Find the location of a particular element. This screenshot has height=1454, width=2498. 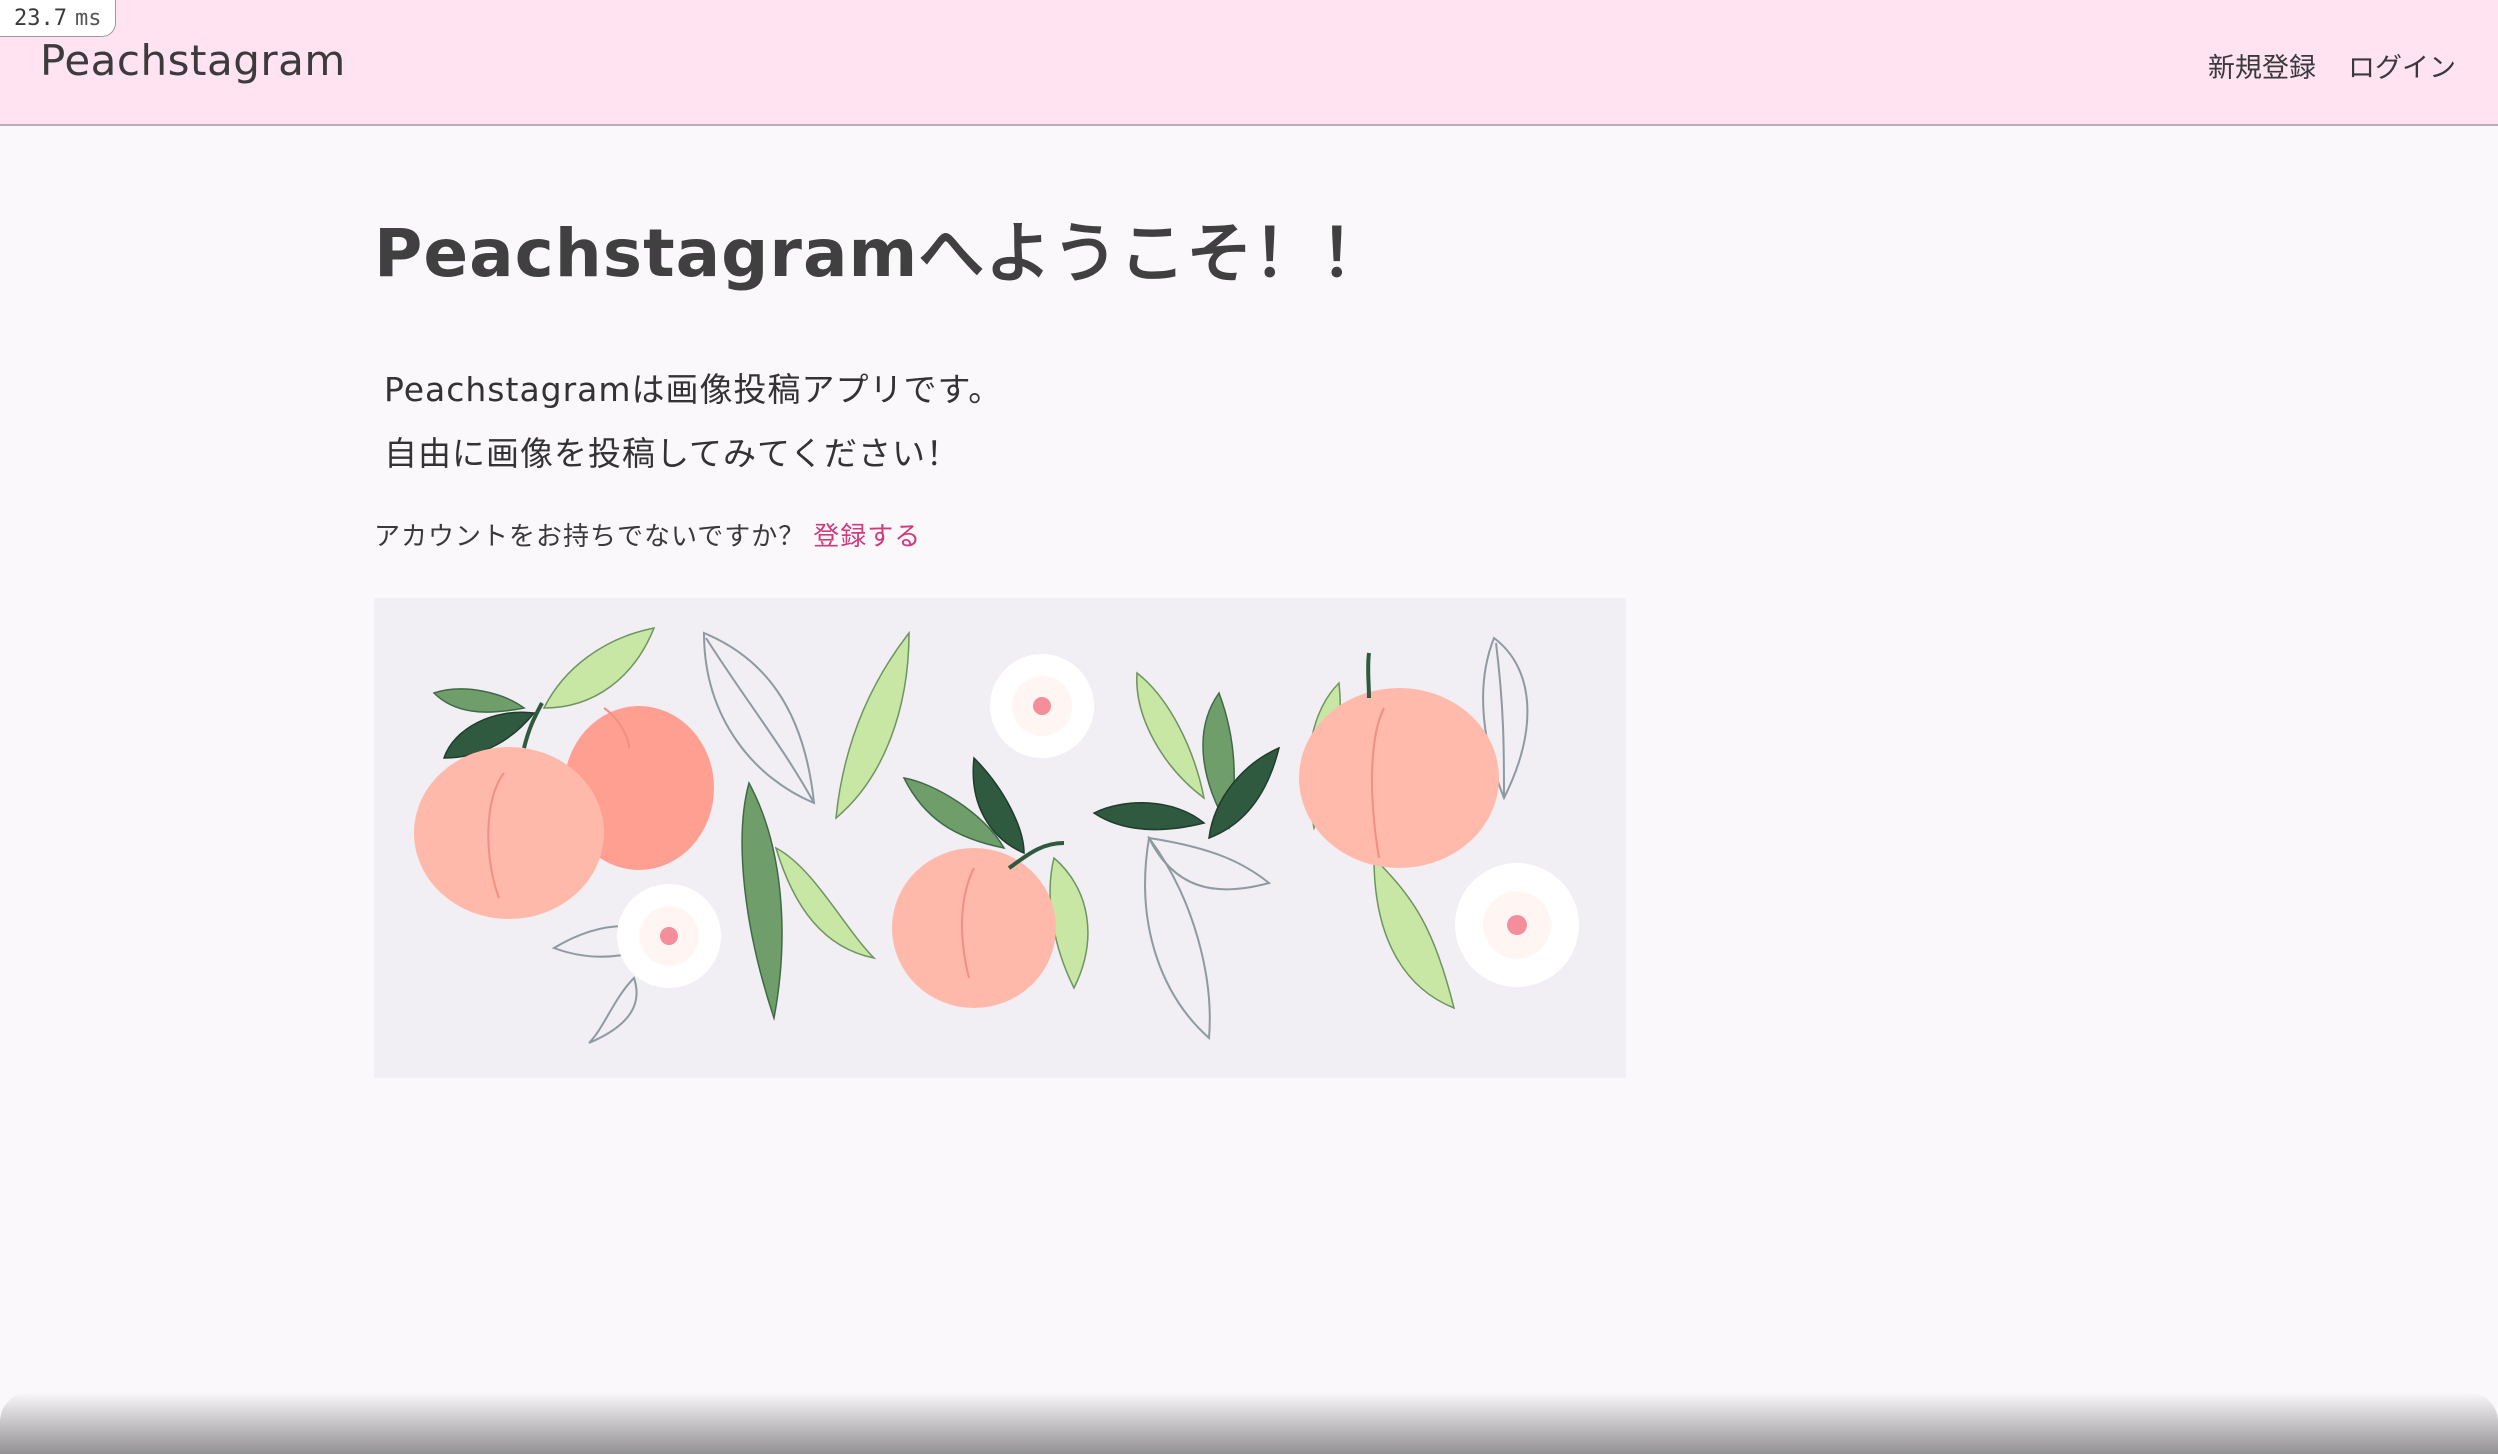

window-bottom-shadow is located at coordinates (1249, 1423).